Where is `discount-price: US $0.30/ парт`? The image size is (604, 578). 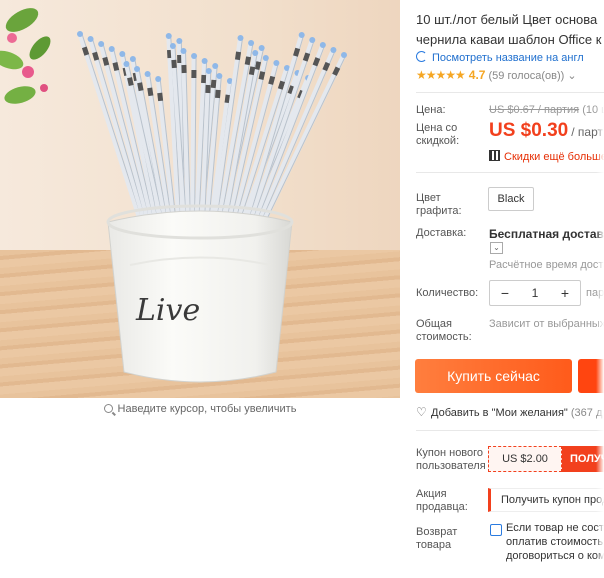 discount-price: US $0.30/ парт is located at coordinates (546, 130).